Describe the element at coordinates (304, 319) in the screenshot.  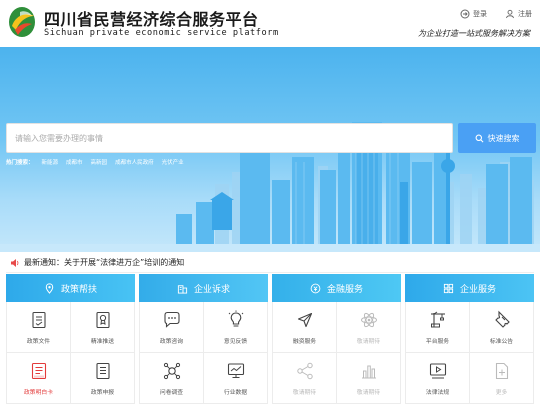
I see `send-arrow-icon` at that location.